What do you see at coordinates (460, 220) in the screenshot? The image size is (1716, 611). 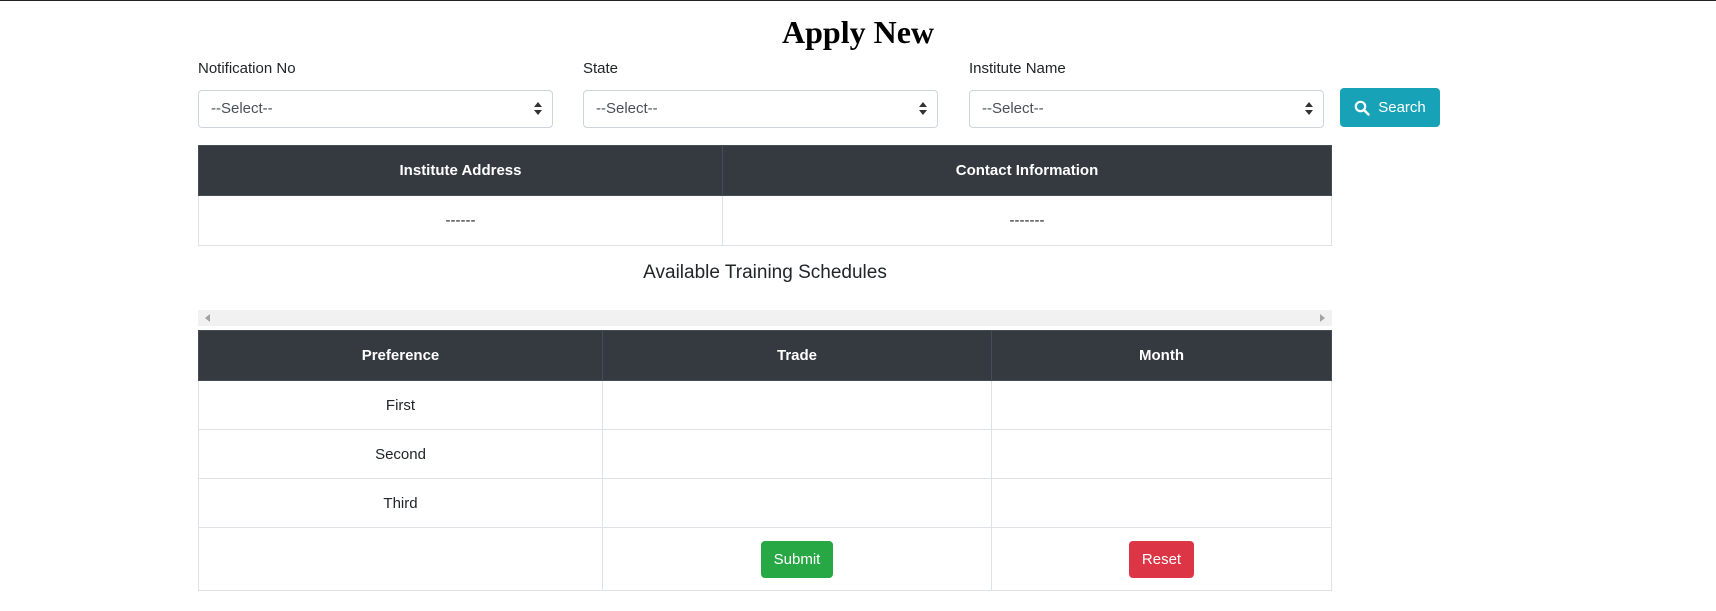 I see `institute-address-value: ------` at bounding box center [460, 220].